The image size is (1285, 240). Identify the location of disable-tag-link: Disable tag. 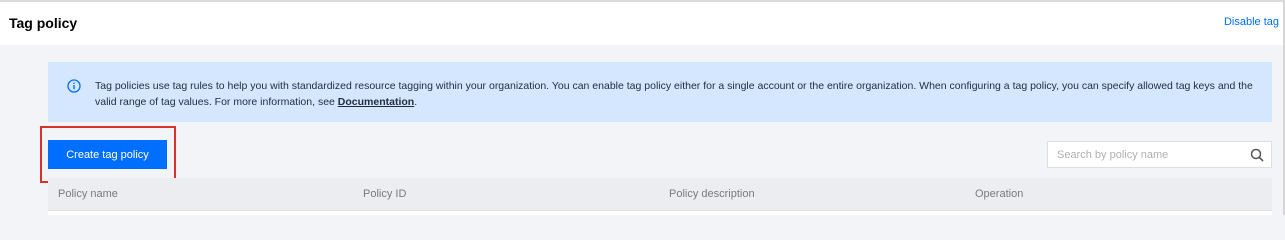
(1251, 22).